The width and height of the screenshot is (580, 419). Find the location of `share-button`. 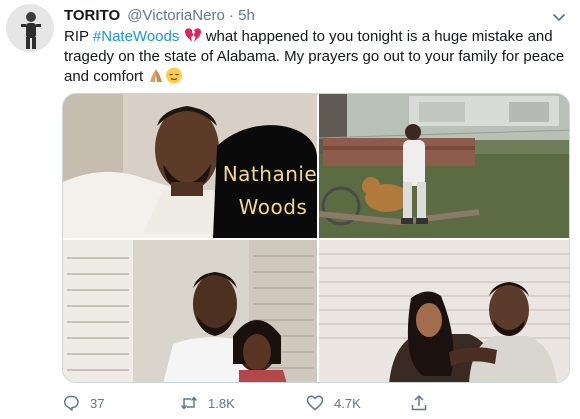

share-button is located at coordinates (424, 403).